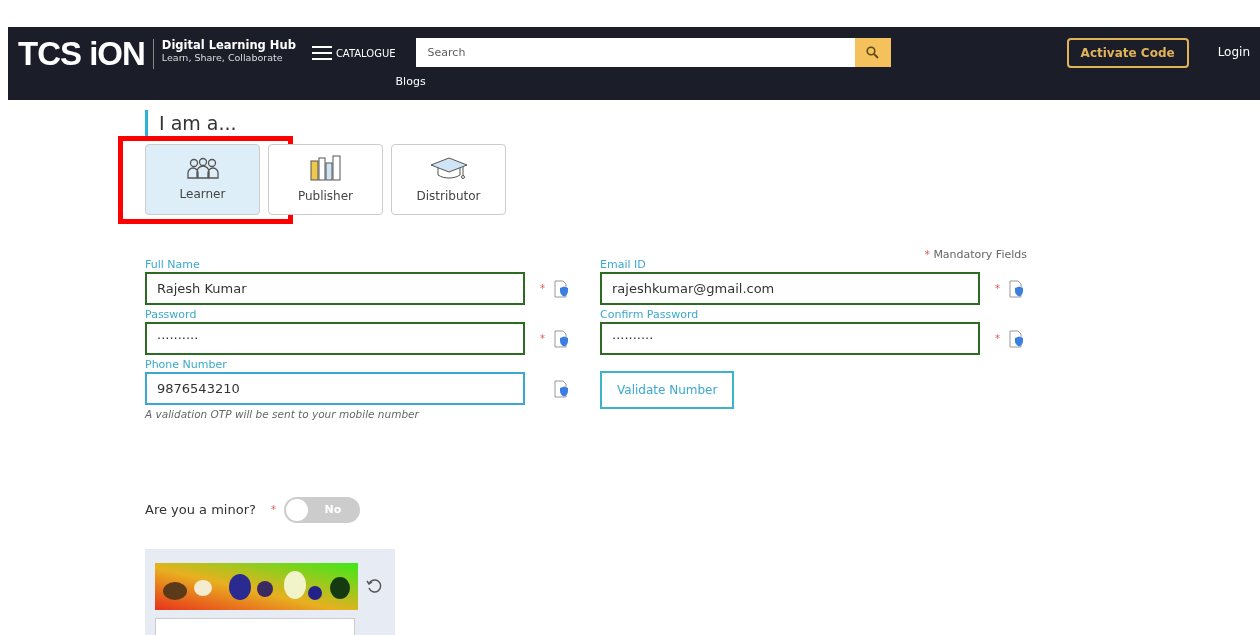 This screenshot has width=1260, height=635. Describe the element at coordinates (228, 46) in the screenshot. I see `hub-title: Digital Learning Hub` at that location.